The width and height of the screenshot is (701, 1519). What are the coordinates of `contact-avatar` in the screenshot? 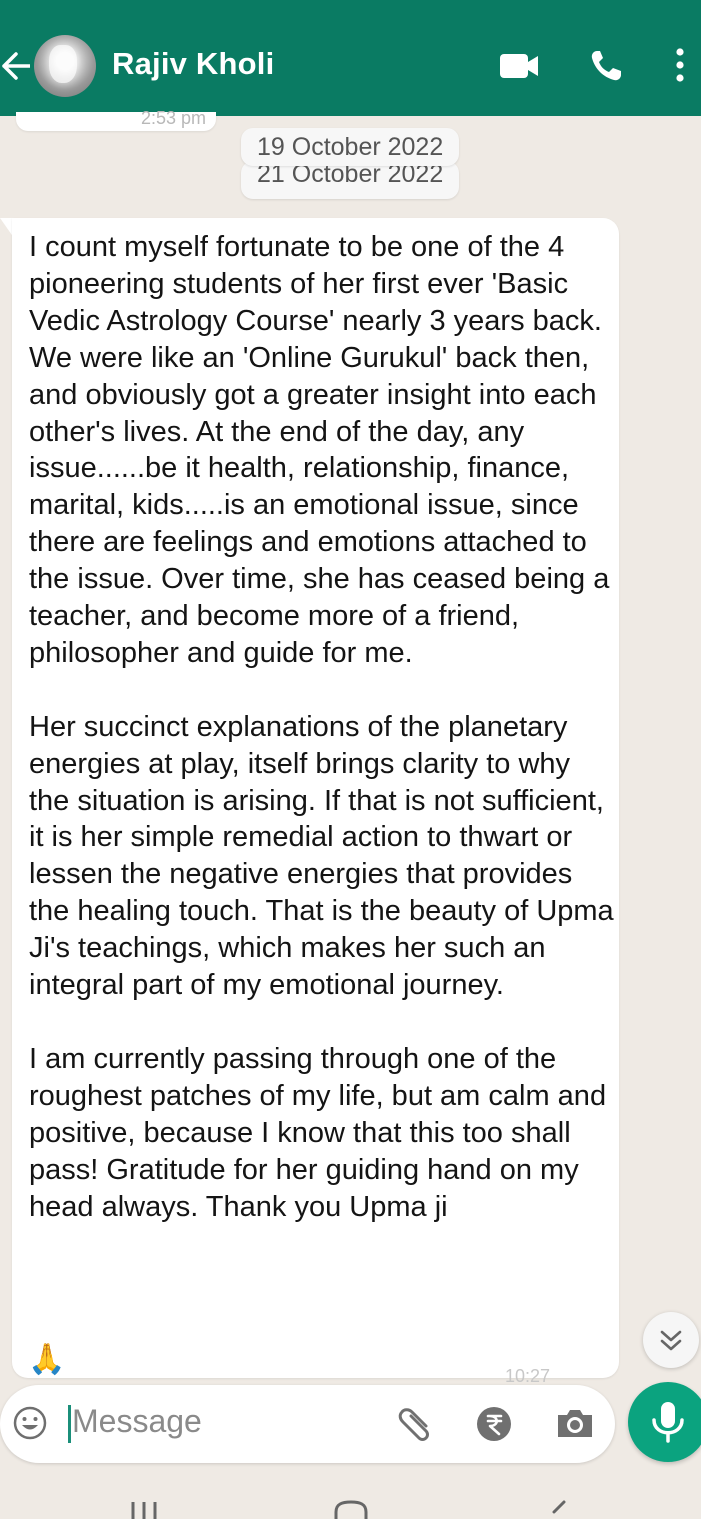 It's located at (65, 66).